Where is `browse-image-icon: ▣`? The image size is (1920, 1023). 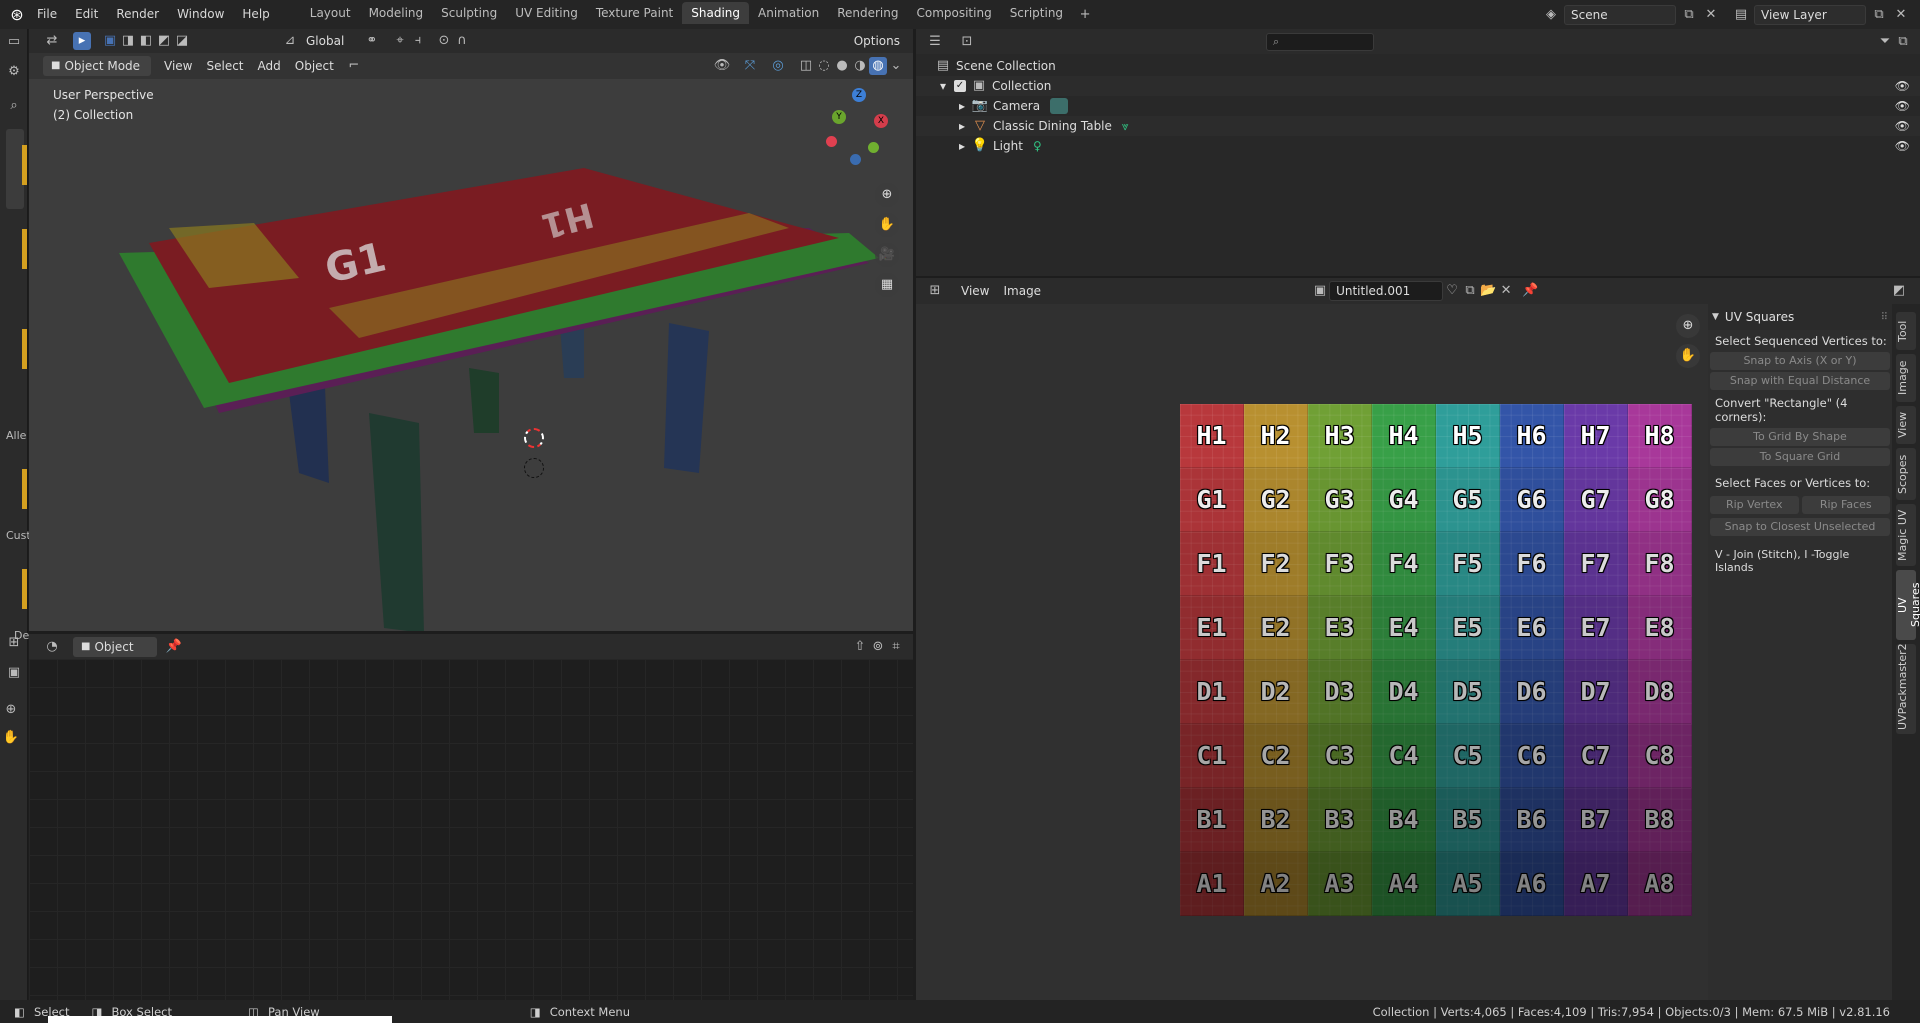
browse-image-icon: ▣ is located at coordinates (1320, 291).